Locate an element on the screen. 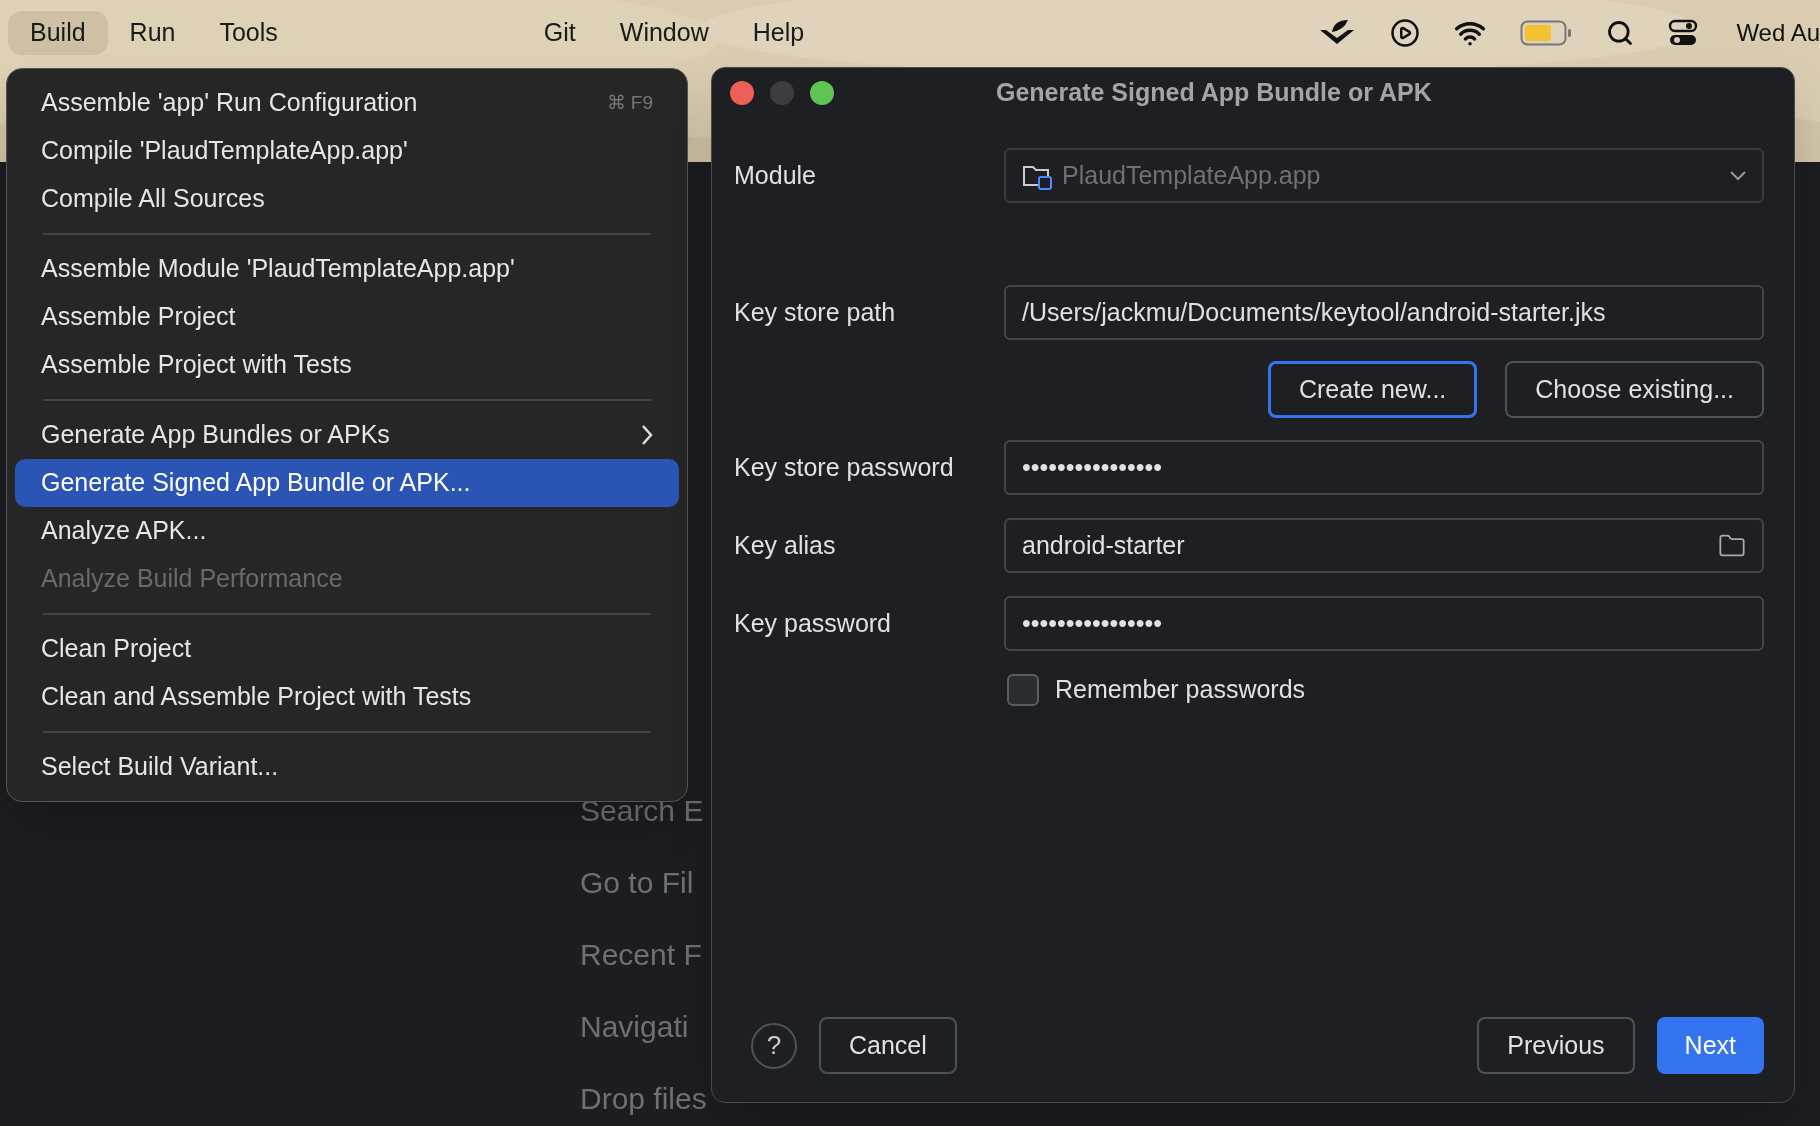  menu-item: Assemble Module 'PlaudTemplateApp.app' is located at coordinates (347, 269).